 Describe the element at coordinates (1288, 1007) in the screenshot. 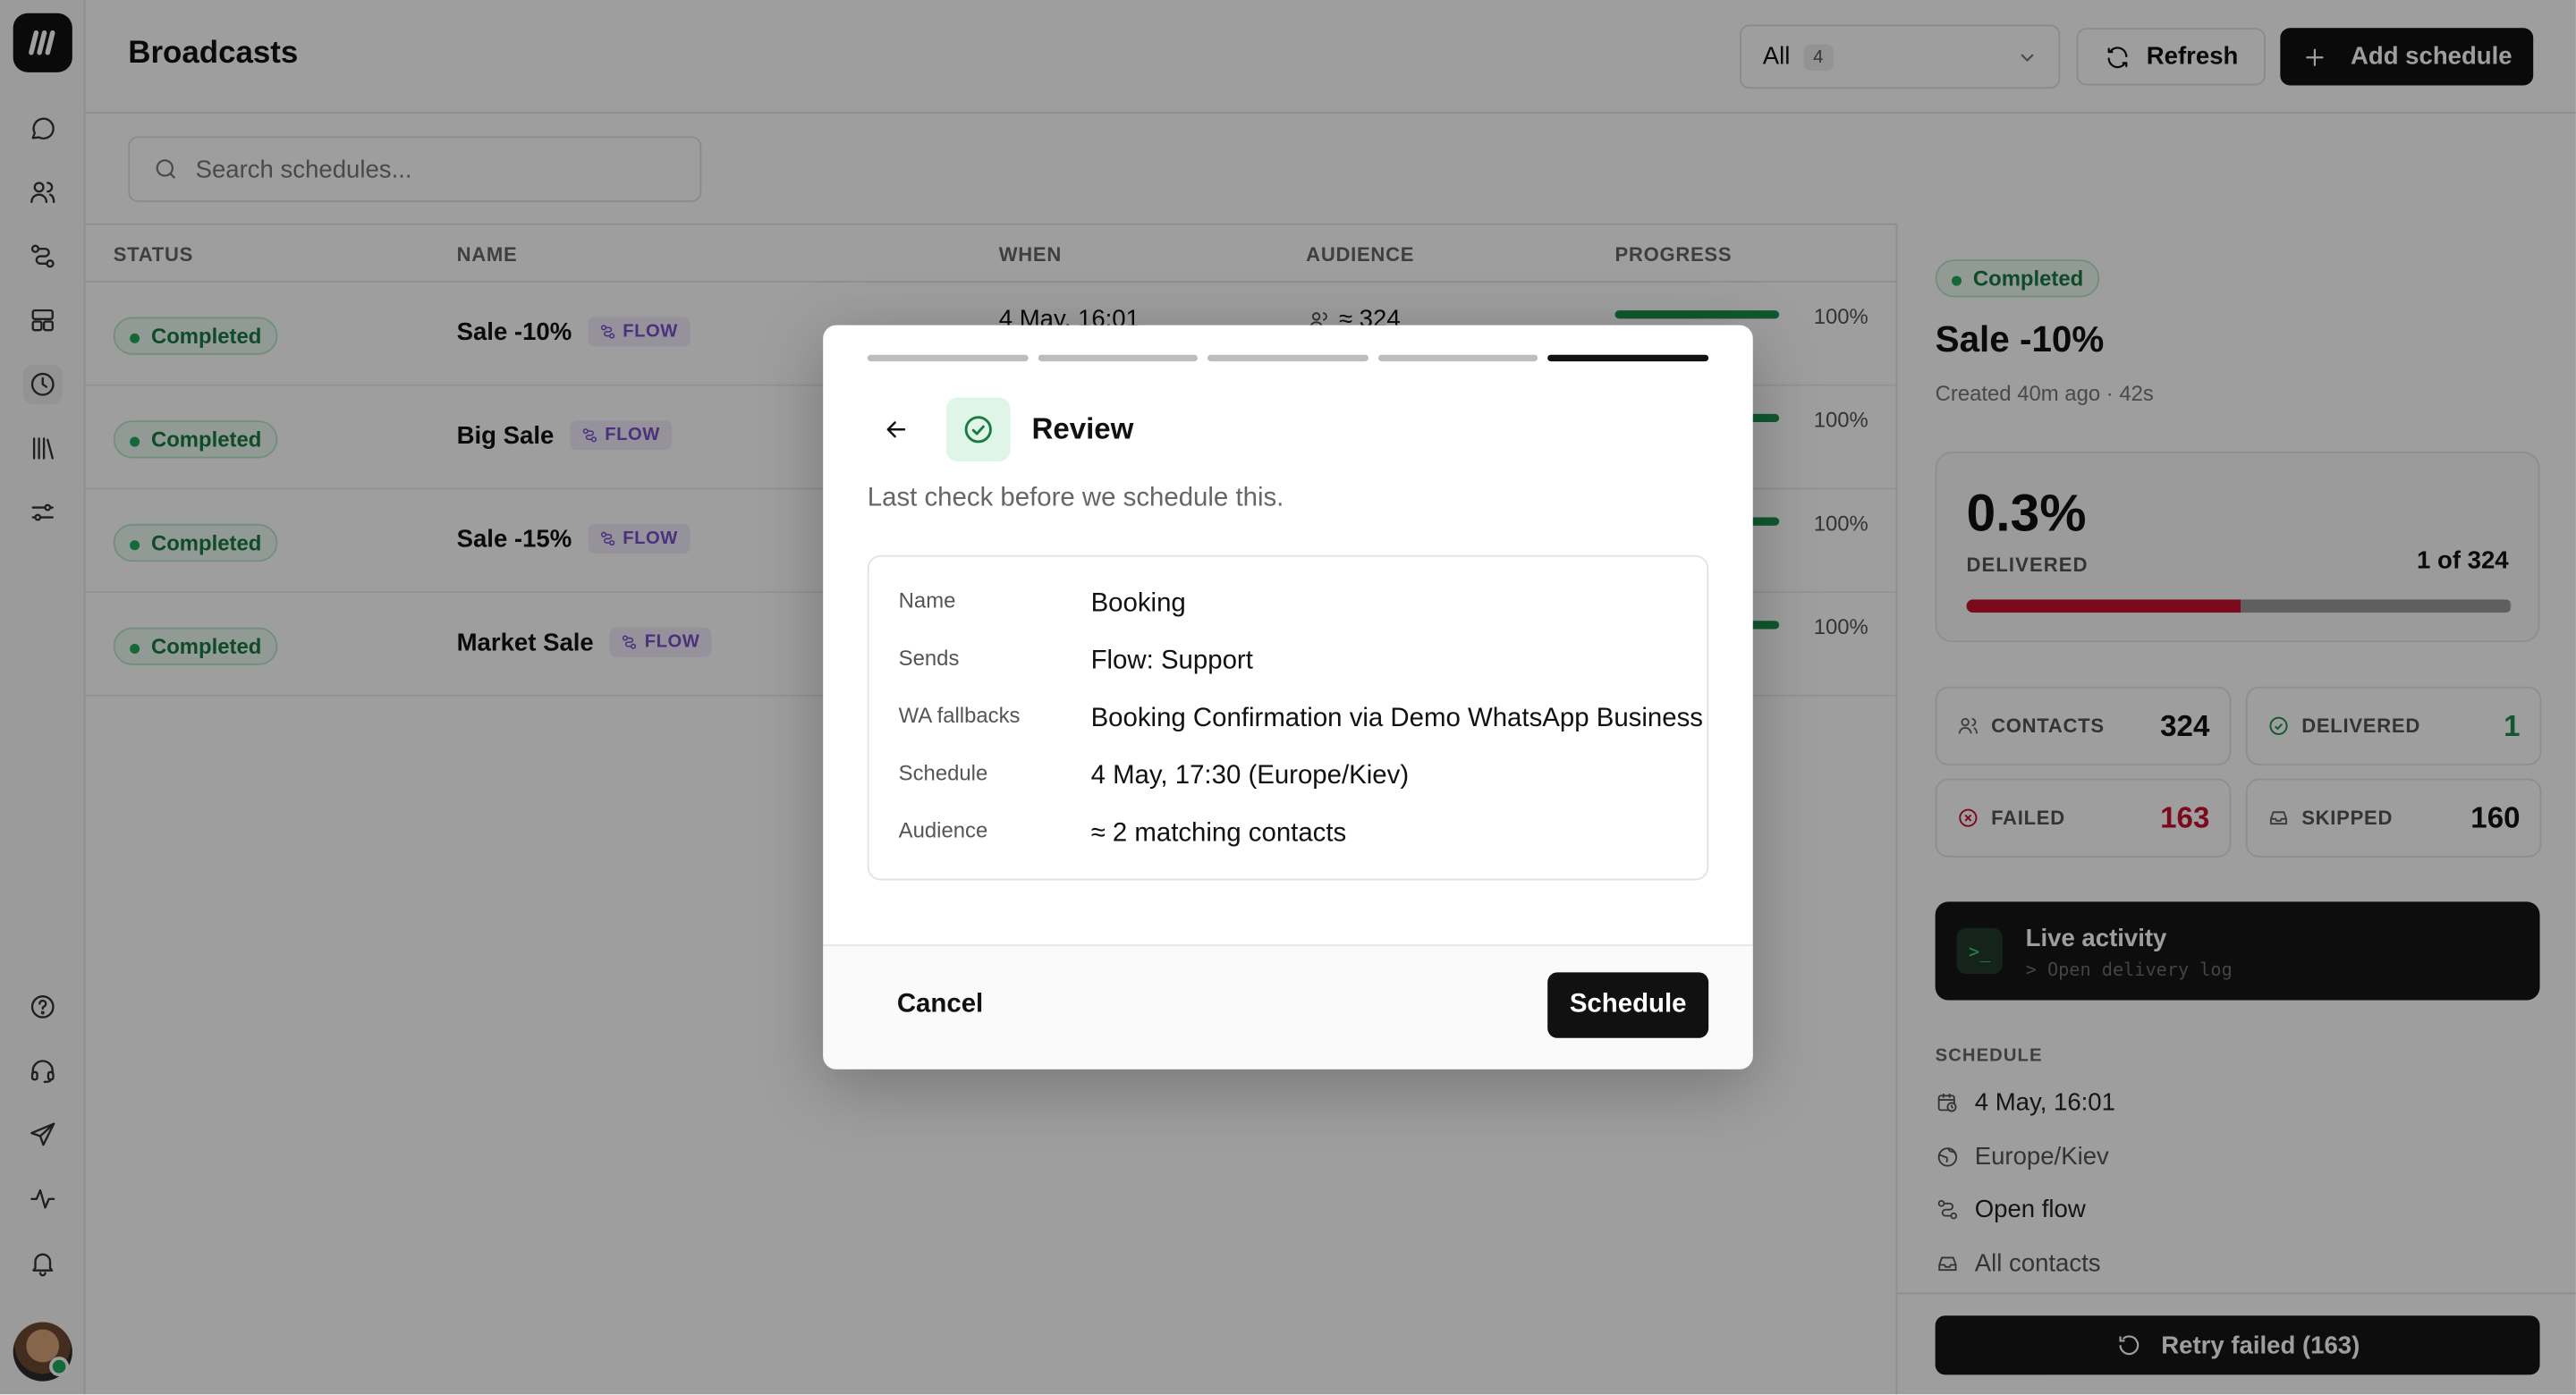

I see `dialog-footer: Cancel Schedule` at that location.